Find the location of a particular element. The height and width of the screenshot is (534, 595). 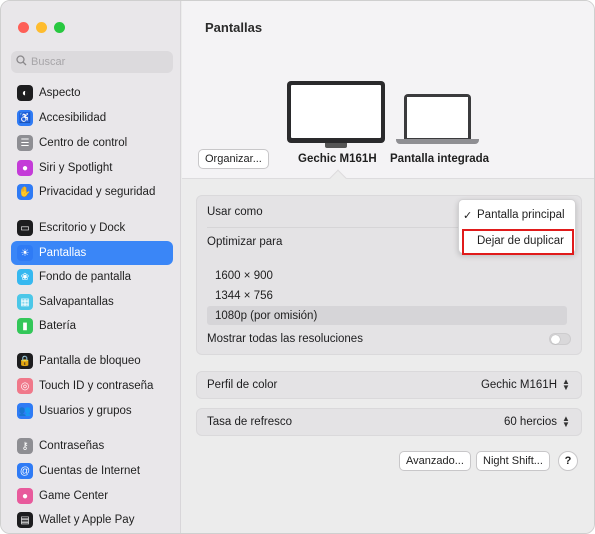

use-as-label: Usar como is located at coordinates (235, 212).